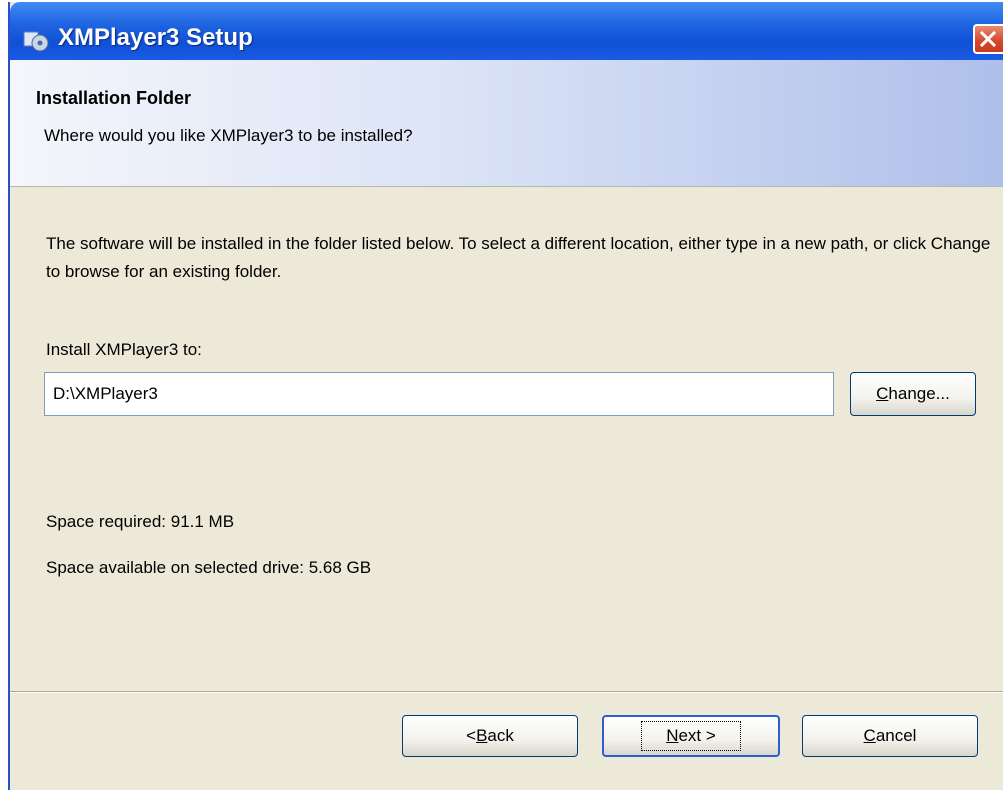  I want to click on back-button-mnemonic: B, so click(482, 735).